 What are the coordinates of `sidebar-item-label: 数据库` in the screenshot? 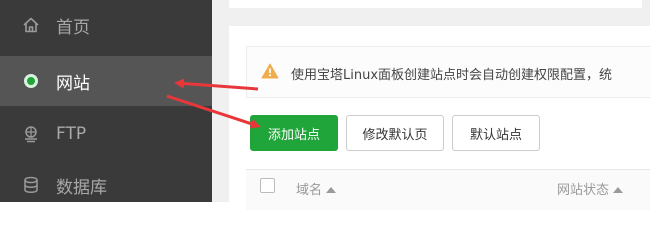 It's located at (81, 187).